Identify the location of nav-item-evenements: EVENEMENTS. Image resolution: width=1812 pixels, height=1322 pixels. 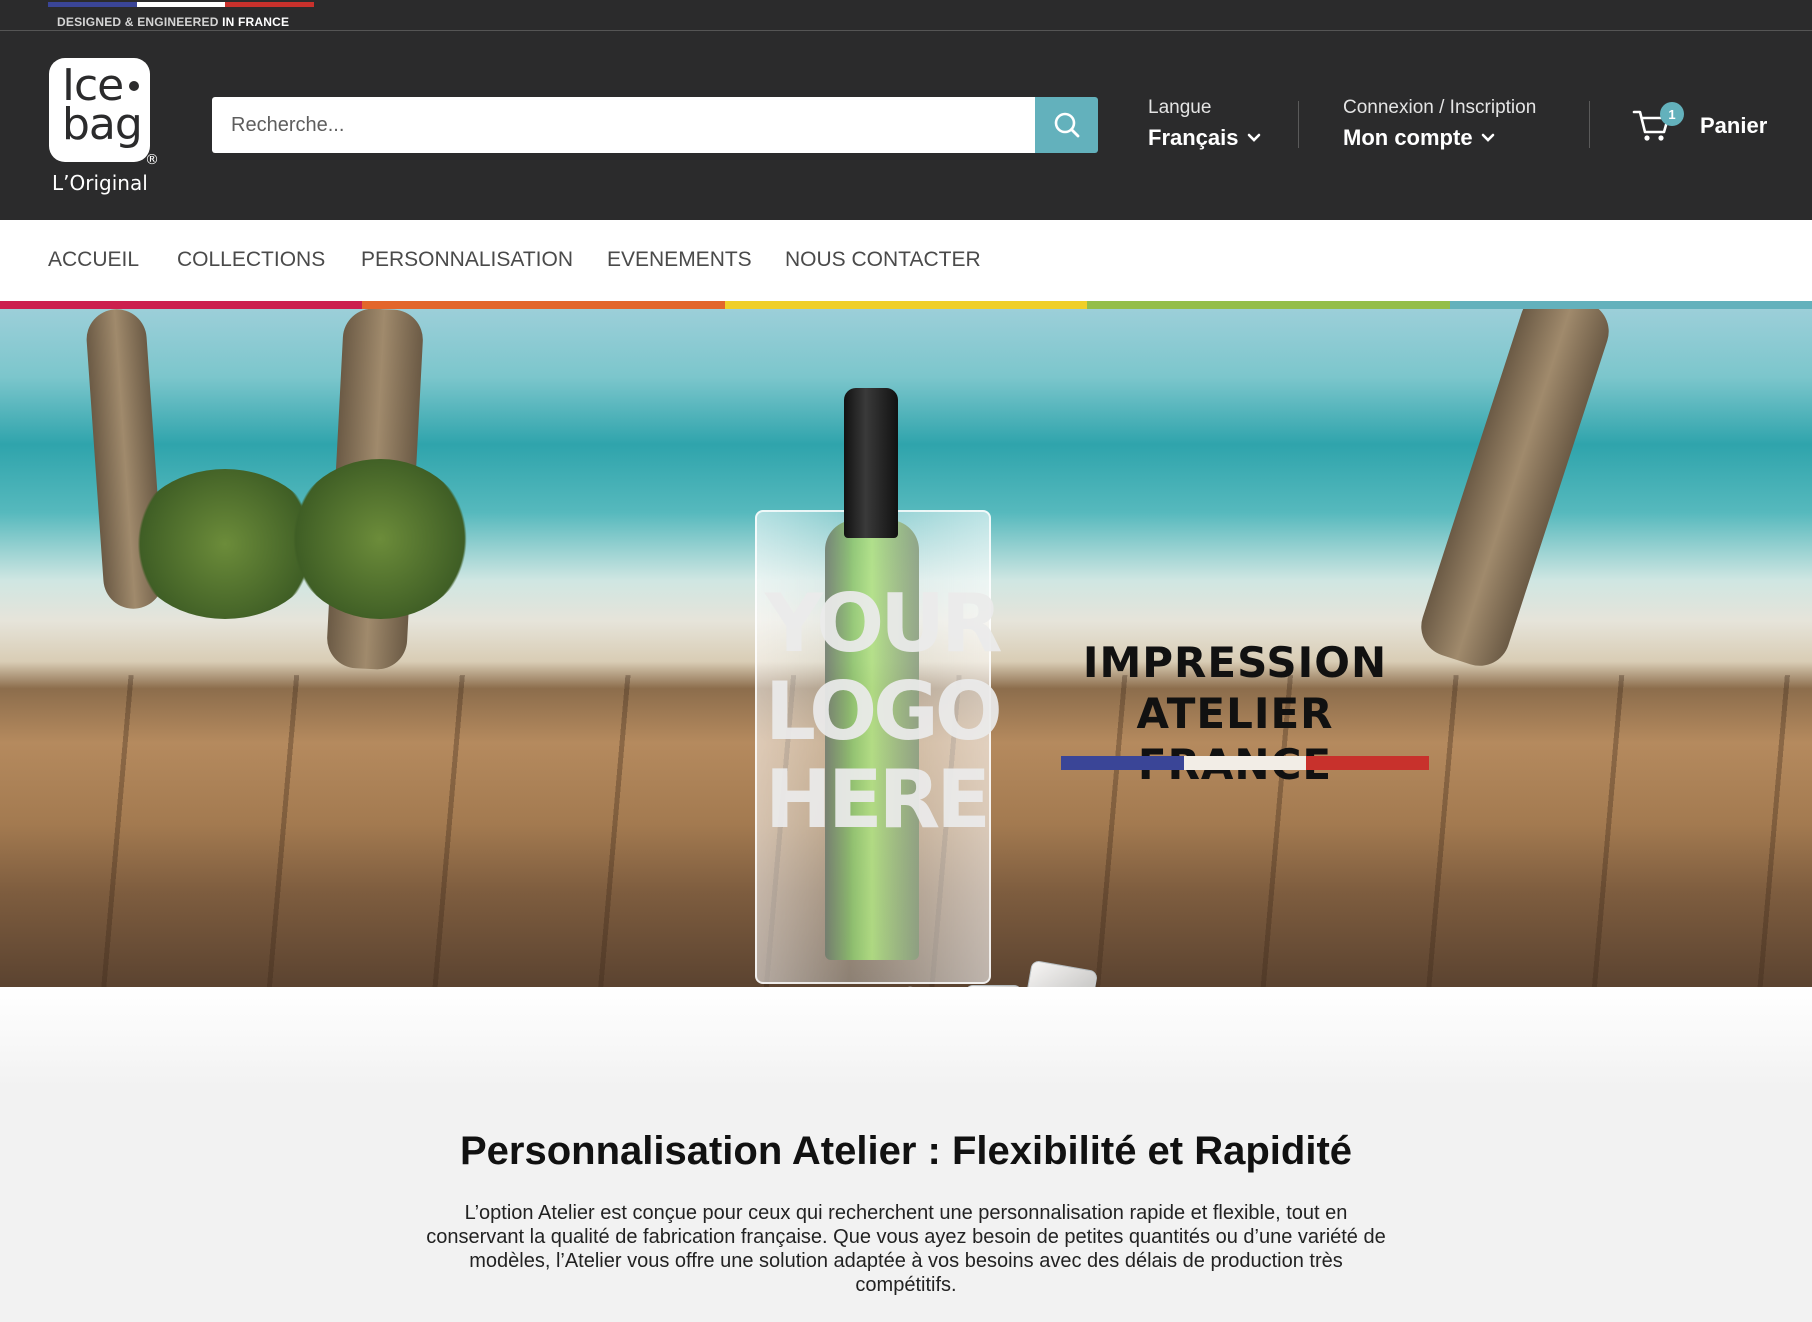
(679, 260).